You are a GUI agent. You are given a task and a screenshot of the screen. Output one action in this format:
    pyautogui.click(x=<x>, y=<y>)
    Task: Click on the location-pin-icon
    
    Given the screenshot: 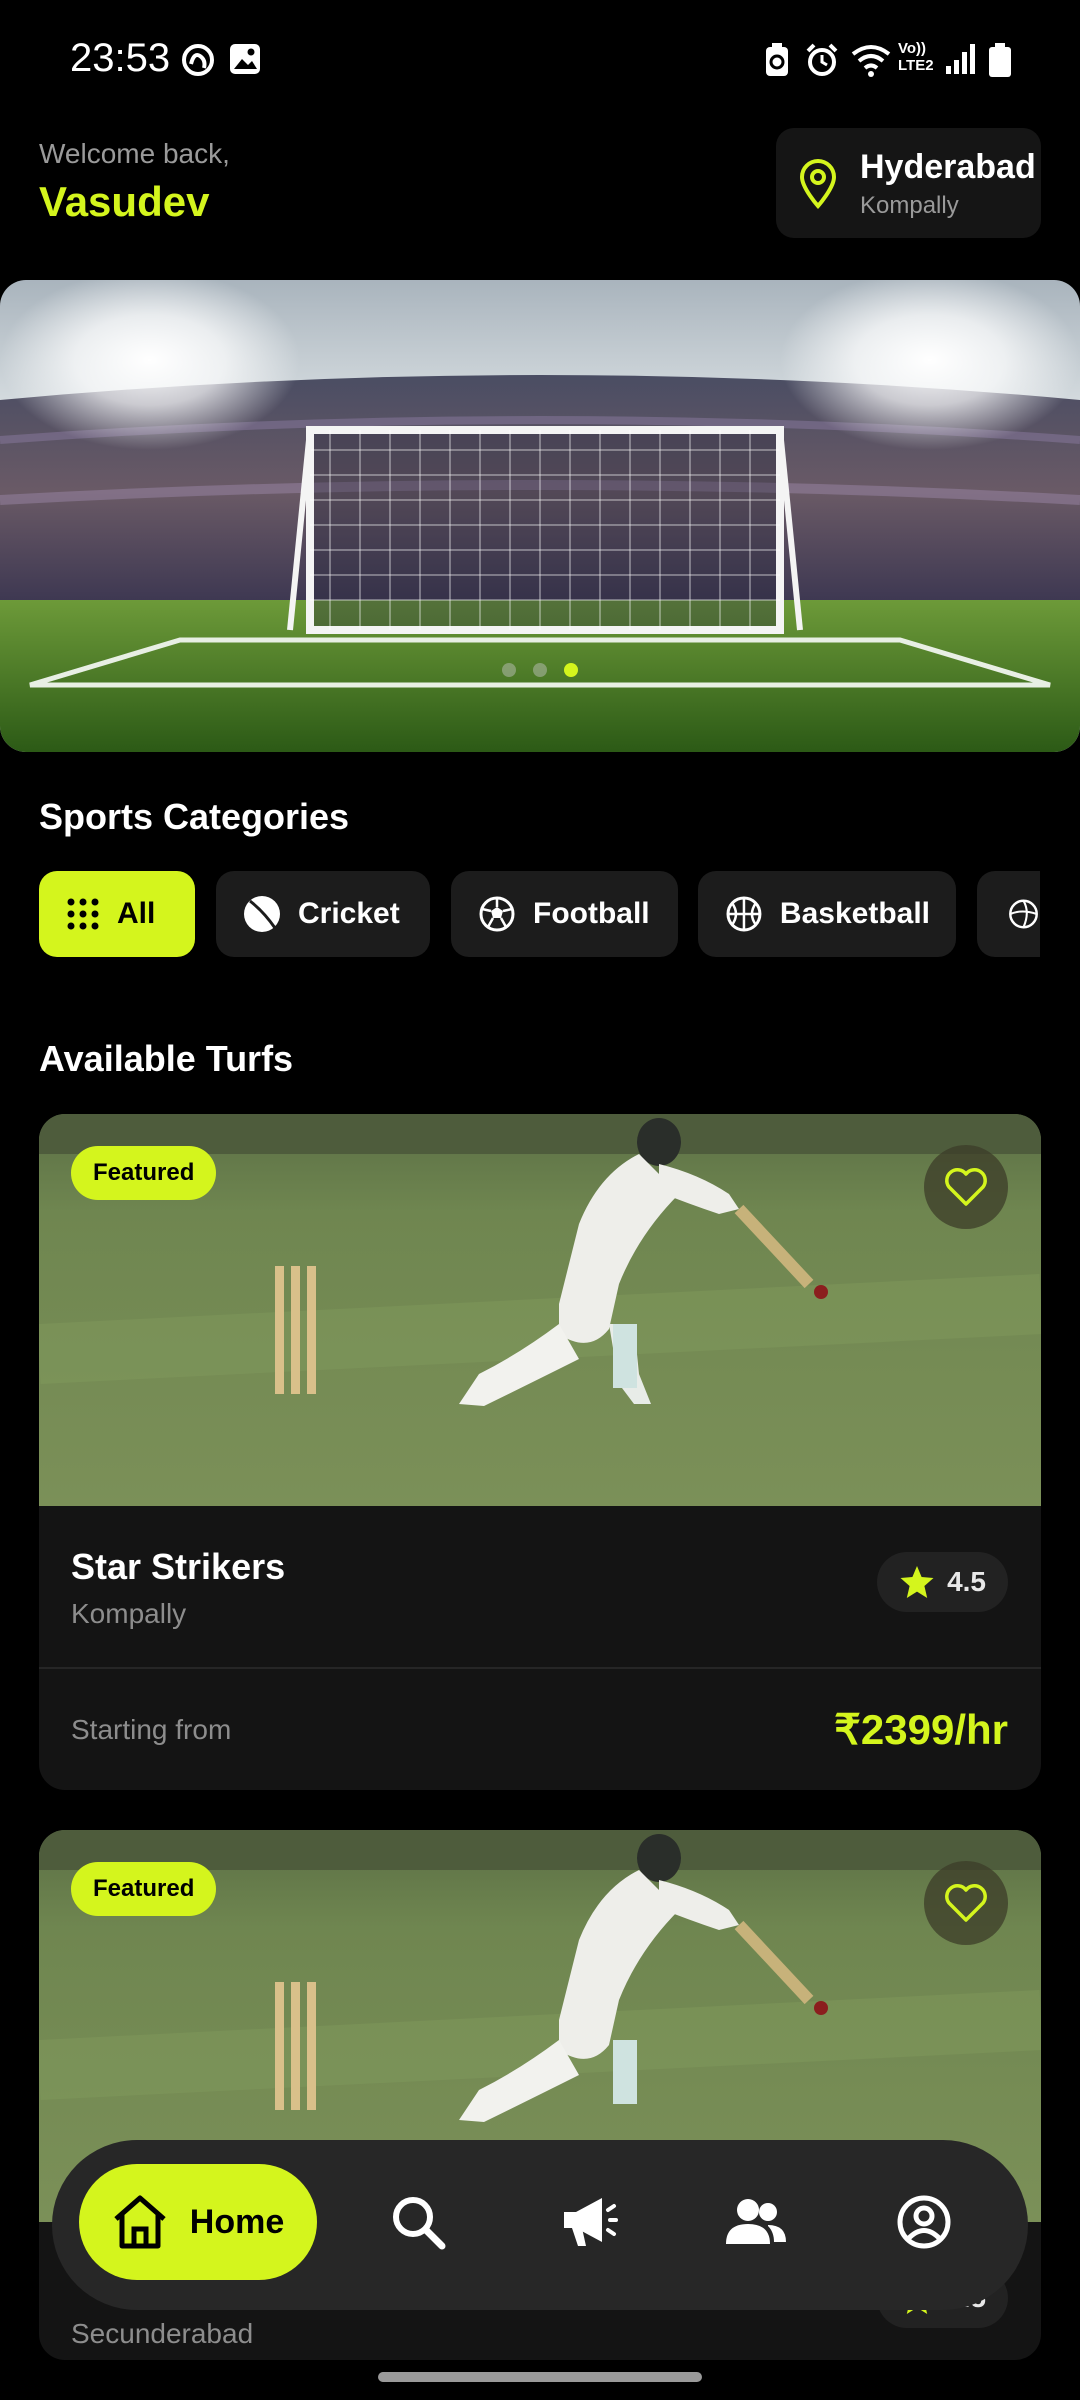 What is the action you would take?
    pyautogui.click(x=818, y=184)
    